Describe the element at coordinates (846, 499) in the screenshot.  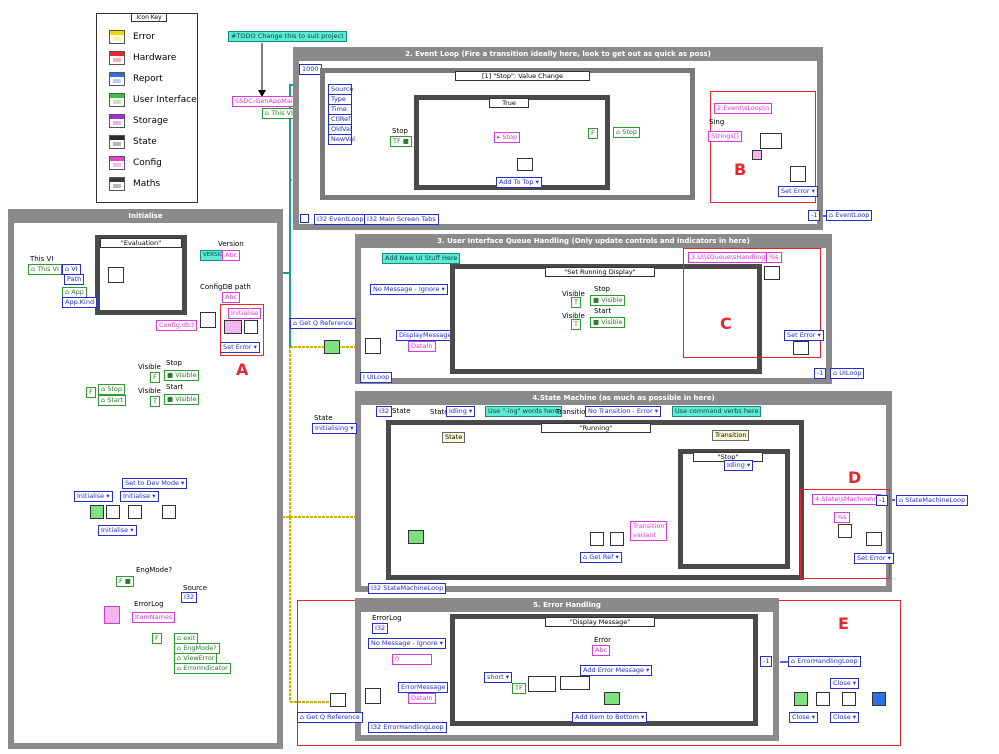
I see `sm-error-msg: 4.State\sMachine\n` at that location.